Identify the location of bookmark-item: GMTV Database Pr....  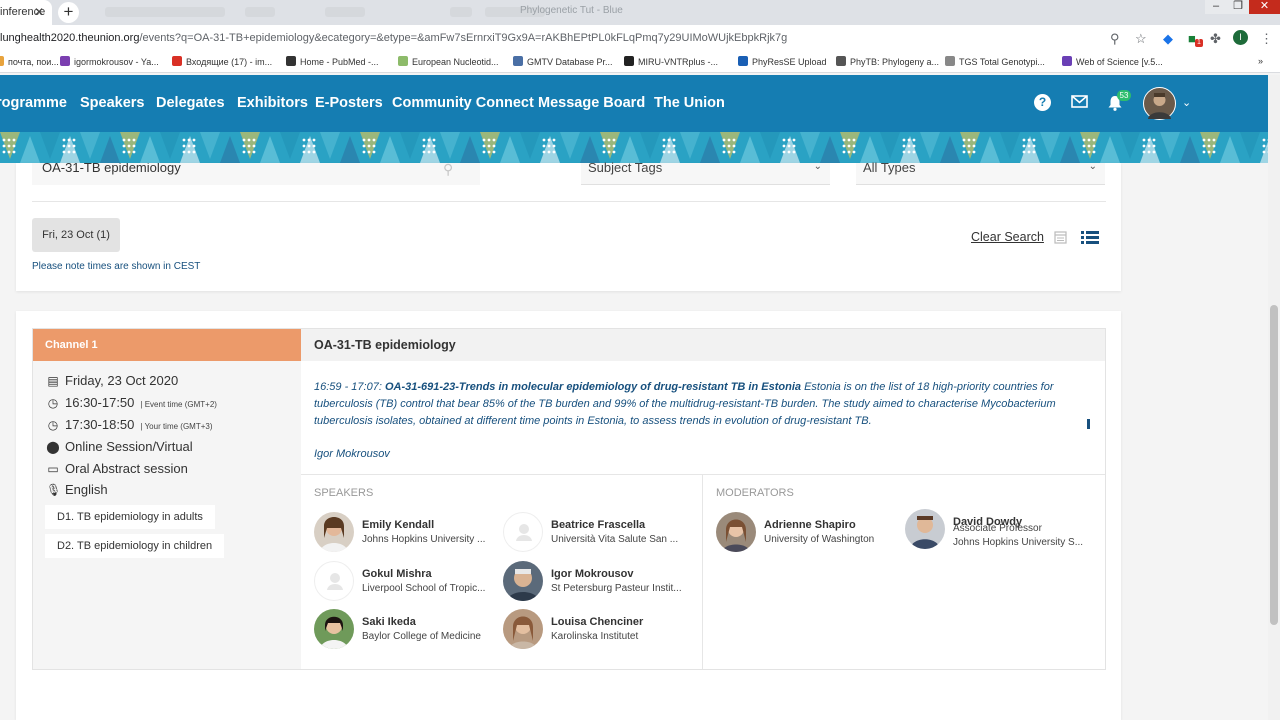
(563, 61).